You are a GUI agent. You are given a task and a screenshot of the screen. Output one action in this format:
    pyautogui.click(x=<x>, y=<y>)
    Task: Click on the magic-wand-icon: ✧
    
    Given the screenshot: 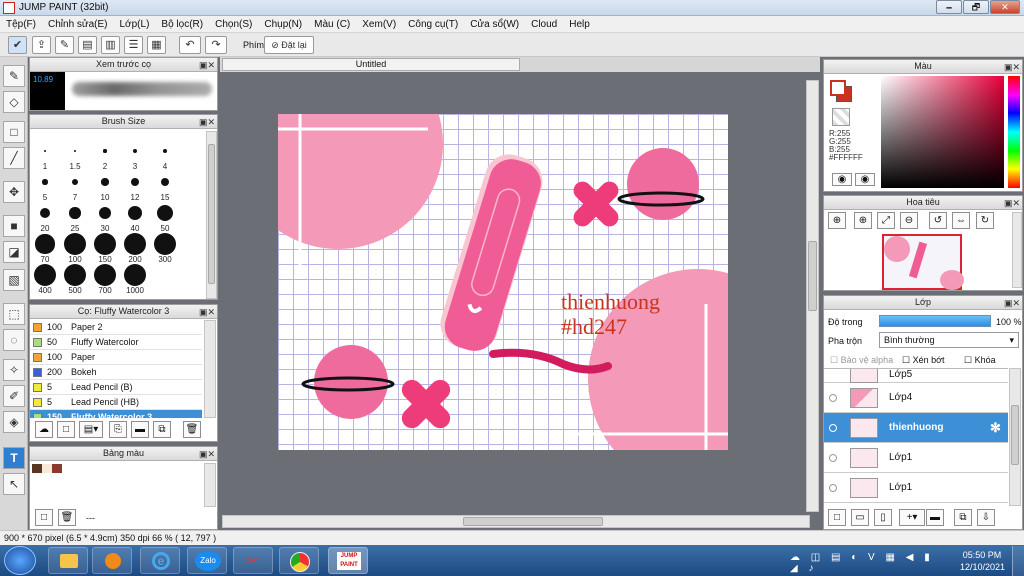 What is the action you would take?
    pyautogui.click(x=14, y=370)
    